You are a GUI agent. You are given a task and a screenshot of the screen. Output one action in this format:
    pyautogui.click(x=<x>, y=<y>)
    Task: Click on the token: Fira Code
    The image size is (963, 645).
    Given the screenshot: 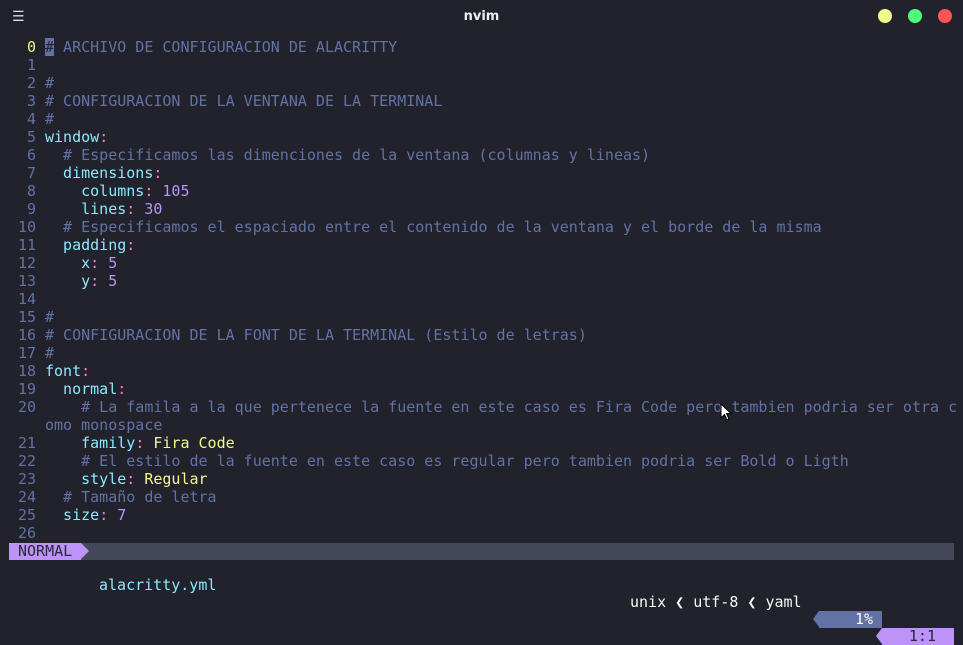 What is the action you would take?
    pyautogui.click(x=189, y=443)
    